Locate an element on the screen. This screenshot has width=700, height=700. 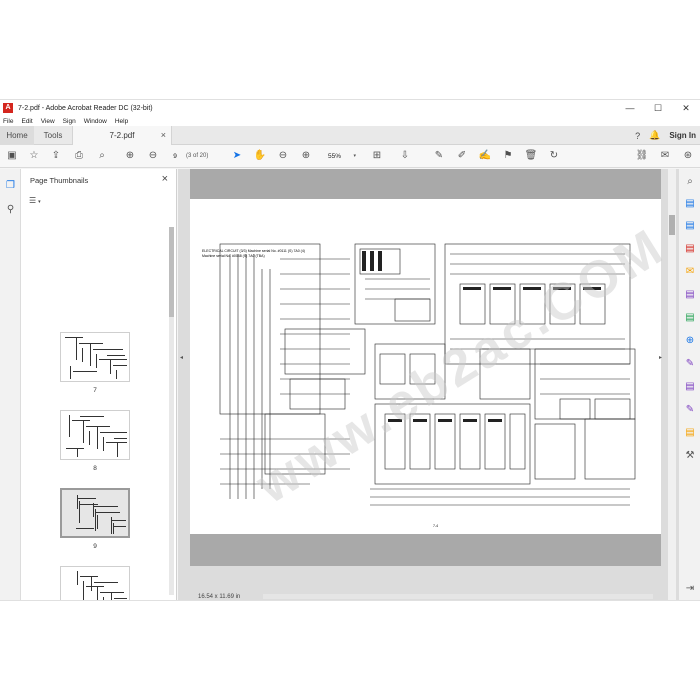
tab-document: 7-2.pdf × is located at coordinates (122, 136).